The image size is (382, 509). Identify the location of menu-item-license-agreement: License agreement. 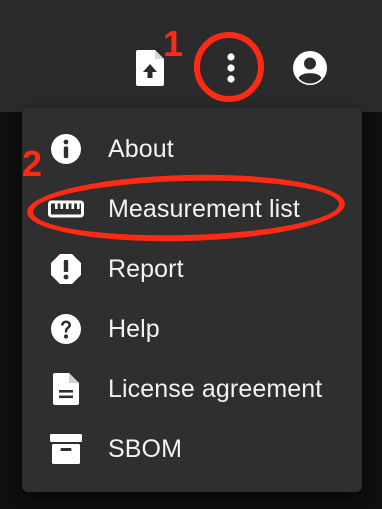
(192, 389).